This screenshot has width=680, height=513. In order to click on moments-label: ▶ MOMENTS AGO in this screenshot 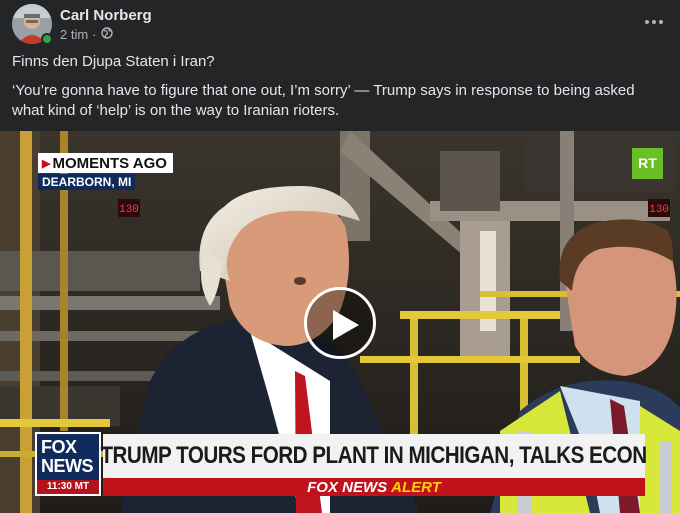, I will do `click(105, 163)`.